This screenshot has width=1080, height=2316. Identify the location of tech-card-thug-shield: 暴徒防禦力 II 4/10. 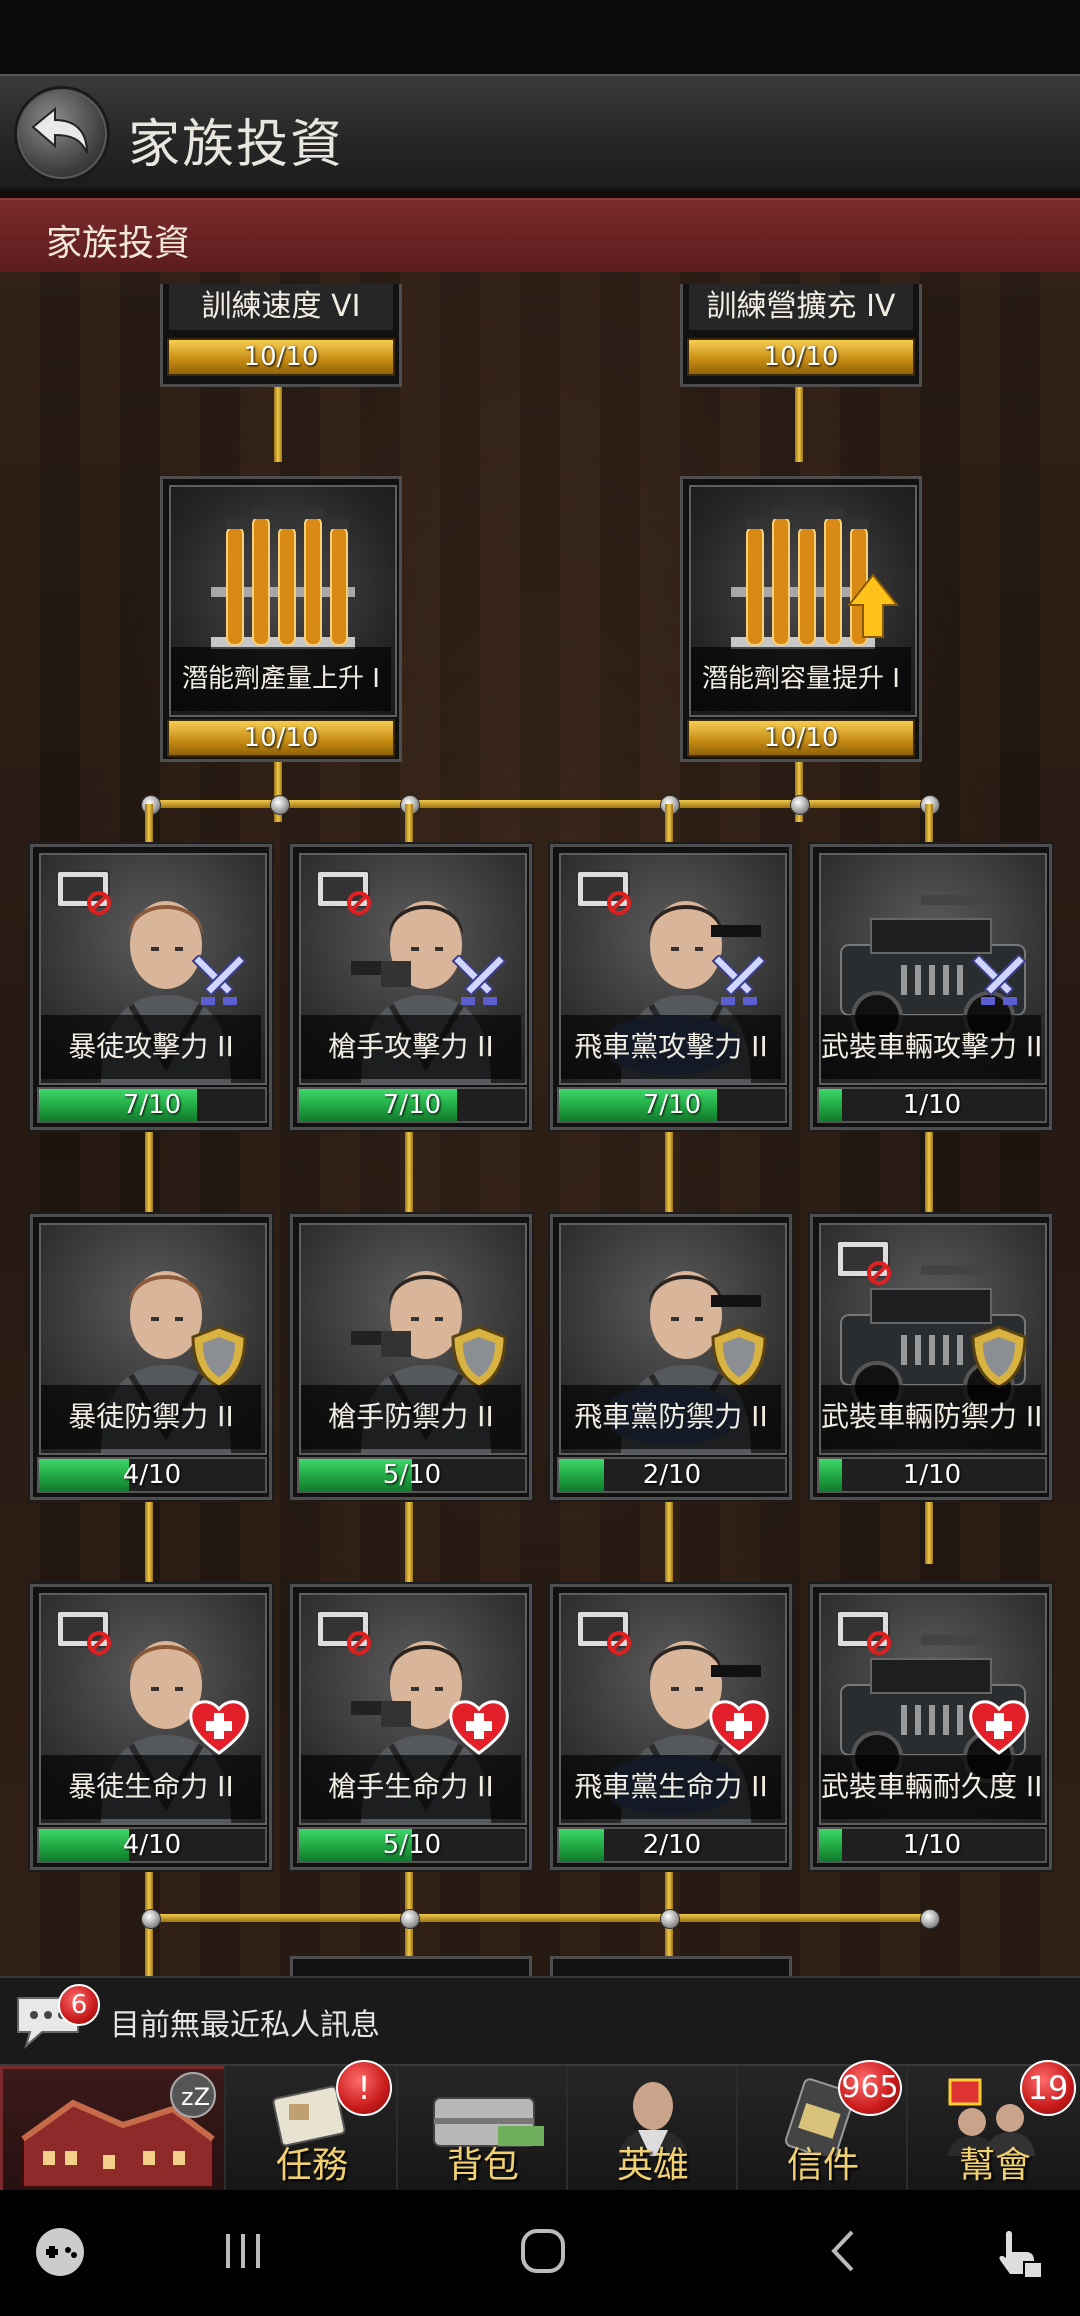
(151, 1357).